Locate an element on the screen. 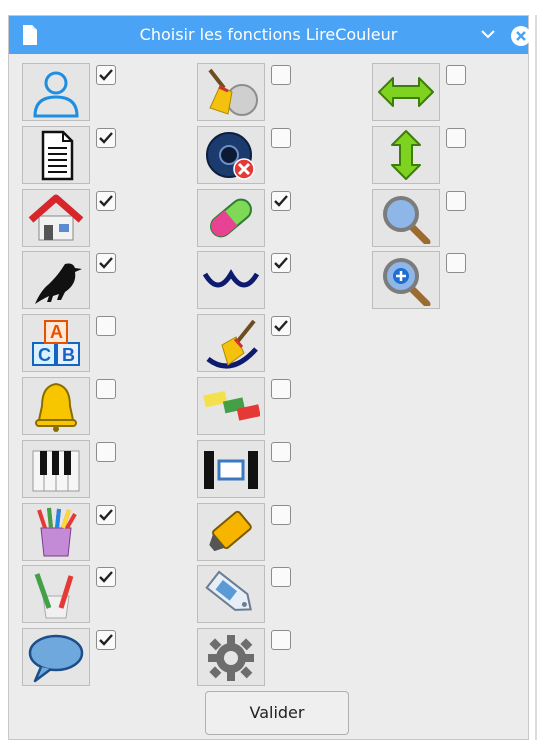 The width and height of the screenshot is (537, 740). function-item: CBA is located at coordinates (69, 345).